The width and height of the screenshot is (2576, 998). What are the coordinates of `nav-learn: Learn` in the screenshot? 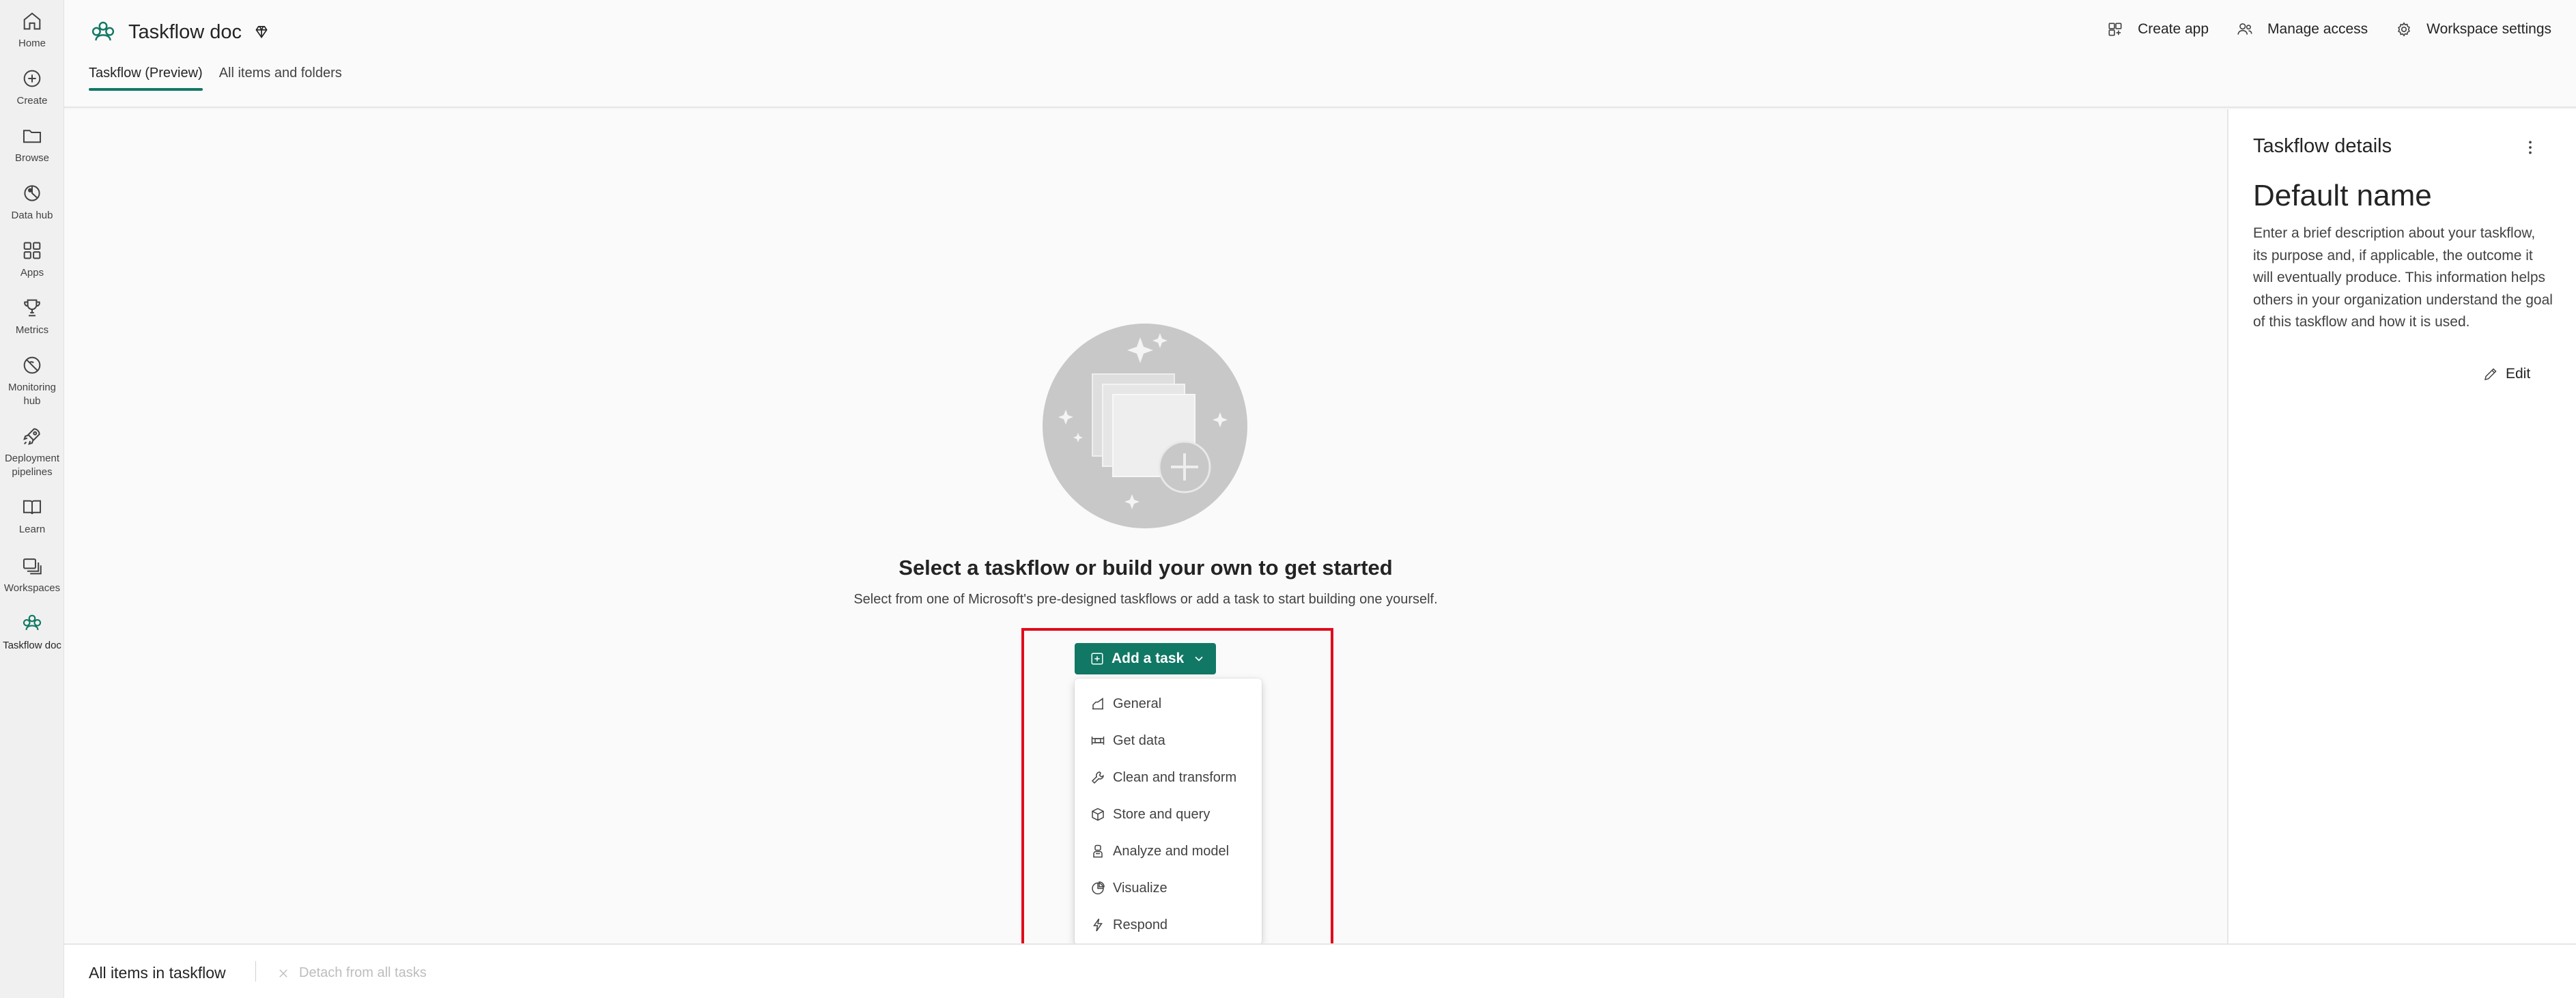 It's located at (32, 516).